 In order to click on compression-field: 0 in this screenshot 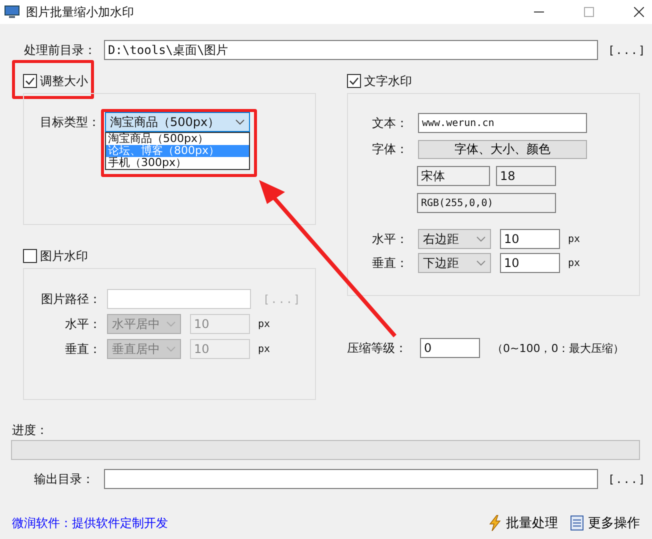, I will do `click(450, 348)`.